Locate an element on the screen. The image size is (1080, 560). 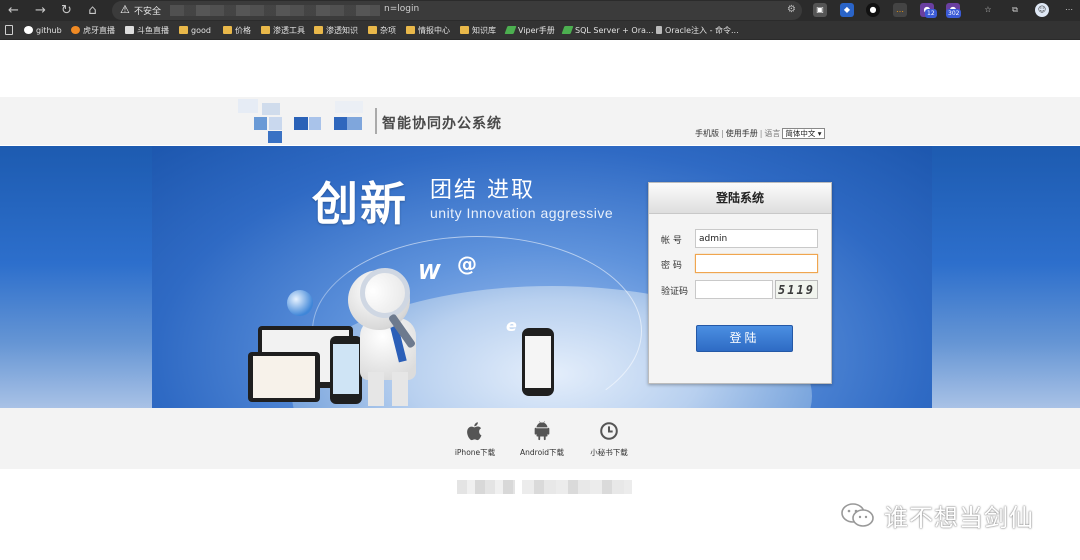
back-icon: ← is located at coordinates (13, 10).